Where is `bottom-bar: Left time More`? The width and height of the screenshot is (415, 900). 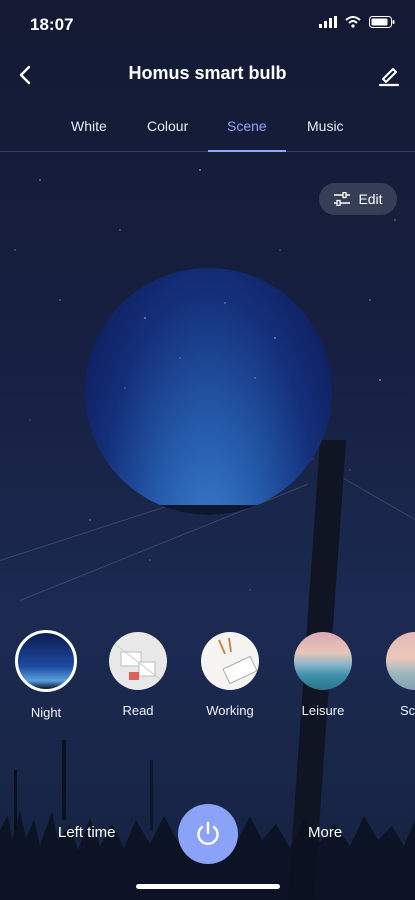
bottom-bar: Left time More is located at coordinates (207, 835).